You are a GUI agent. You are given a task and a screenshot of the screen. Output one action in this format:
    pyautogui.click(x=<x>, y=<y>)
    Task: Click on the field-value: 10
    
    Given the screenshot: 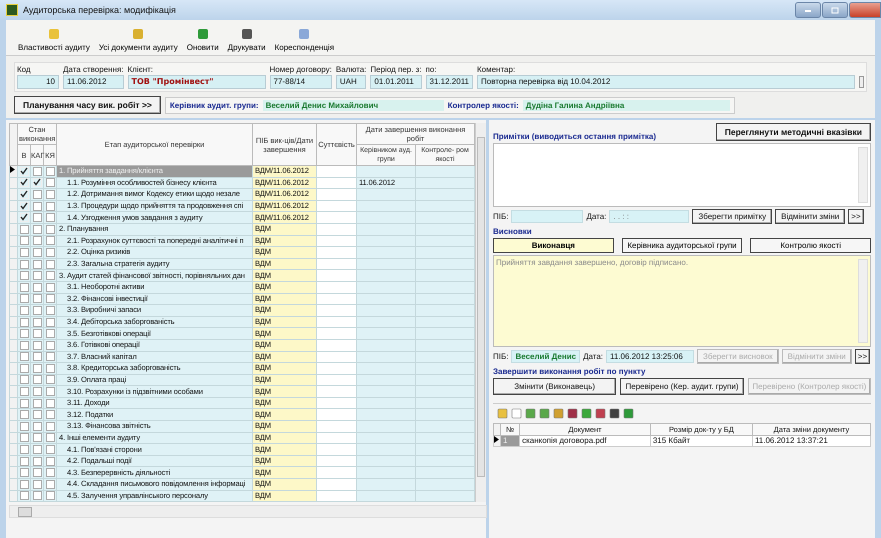 What is the action you would take?
    pyautogui.click(x=38, y=82)
    